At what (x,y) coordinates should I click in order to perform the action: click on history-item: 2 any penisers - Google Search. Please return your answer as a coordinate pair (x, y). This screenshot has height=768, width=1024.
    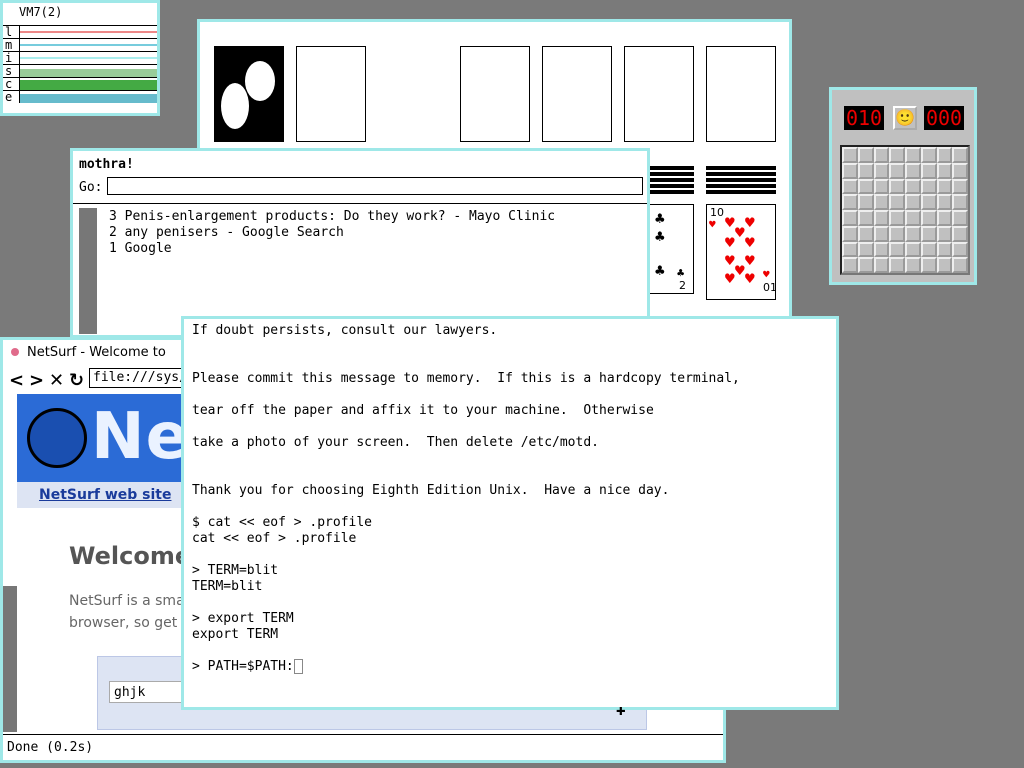
    Looking at the image, I should click on (332, 233).